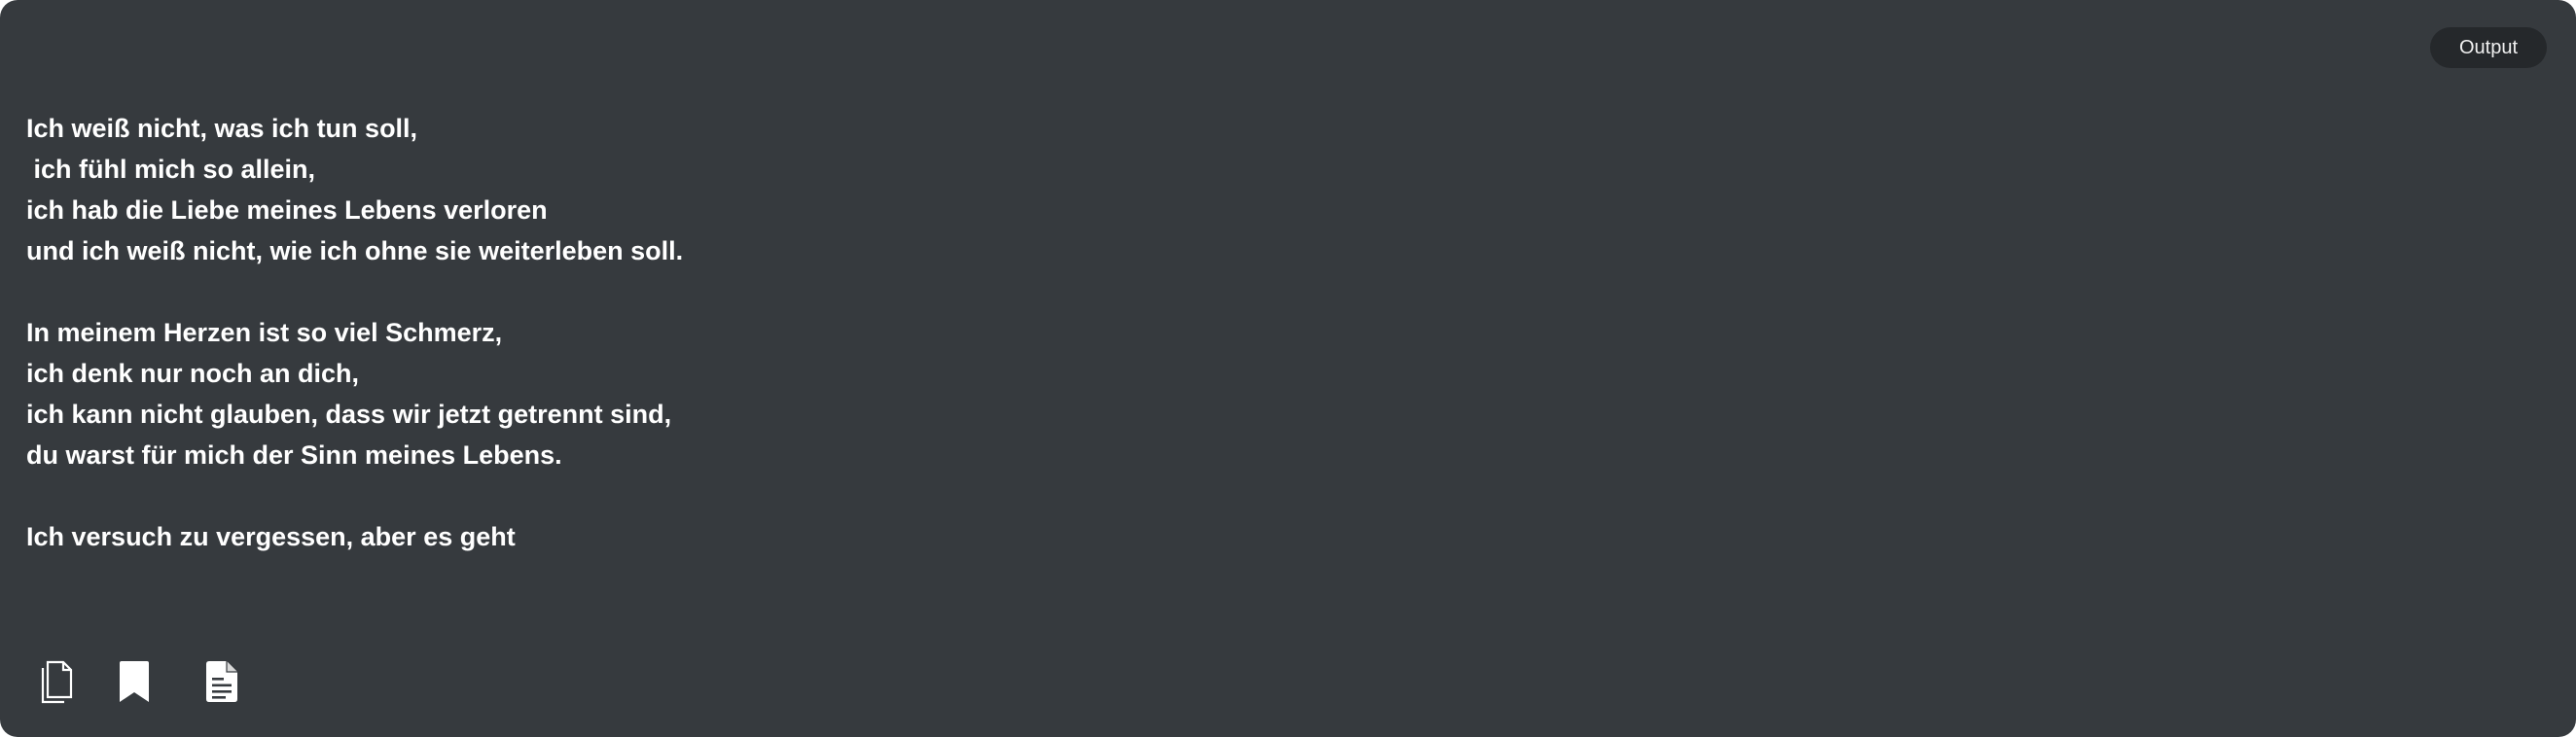 Image resolution: width=2576 pixels, height=737 pixels. What do you see at coordinates (193, 373) in the screenshot?
I see `poem-line: ich denk nur noch an dich,` at bounding box center [193, 373].